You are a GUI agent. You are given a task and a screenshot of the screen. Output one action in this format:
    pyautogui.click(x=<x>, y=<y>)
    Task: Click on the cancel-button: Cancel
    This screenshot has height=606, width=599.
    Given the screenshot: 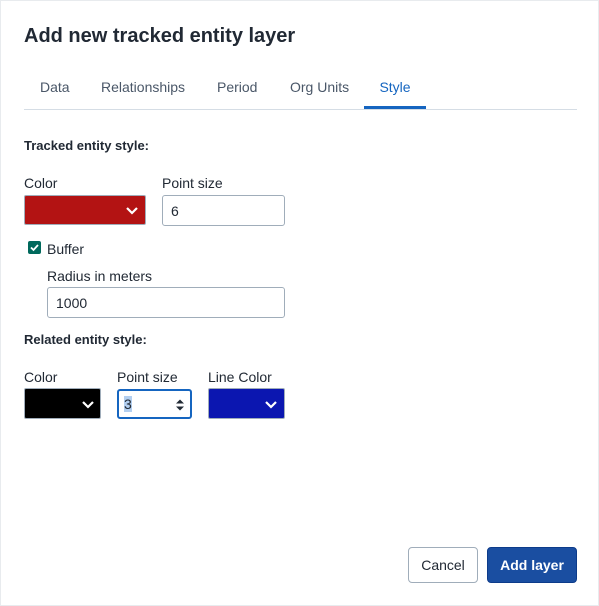 What is the action you would take?
    pyautogui.click(x=443, y=565)
    